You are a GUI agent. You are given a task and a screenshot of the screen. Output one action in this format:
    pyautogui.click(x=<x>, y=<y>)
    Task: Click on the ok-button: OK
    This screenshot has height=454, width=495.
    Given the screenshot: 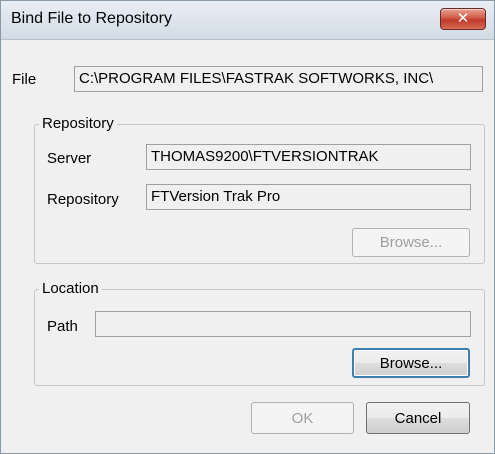 What is the action you would take?
    pyautogui.click(x=302, y=418)
    